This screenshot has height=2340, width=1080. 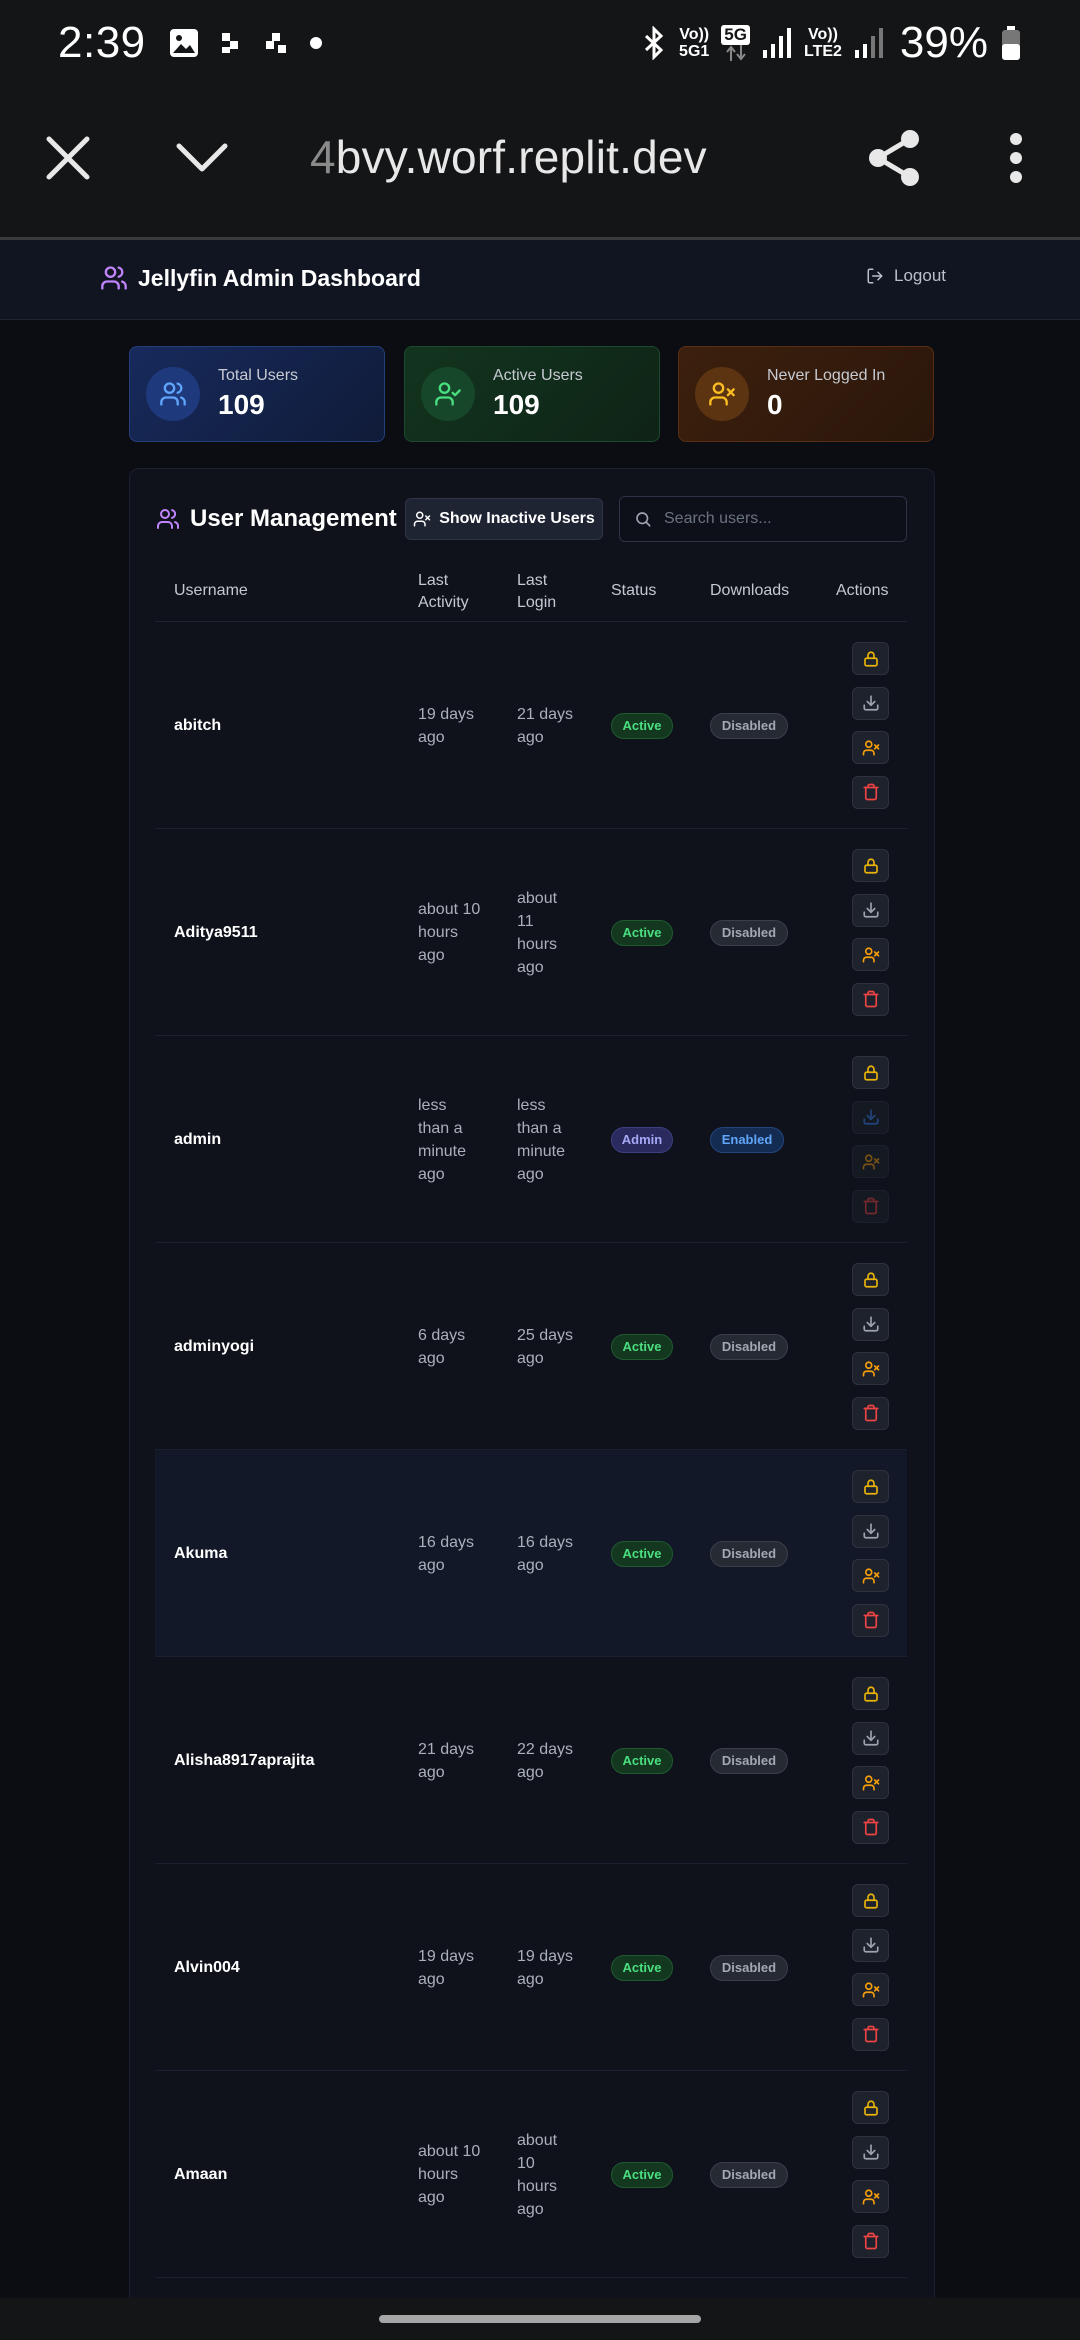 What do you see at coordinates (508, 157) in the screenshot?
I see `url-text: 4bvy.worf.replit.dev` at bounding box center [508, 157].